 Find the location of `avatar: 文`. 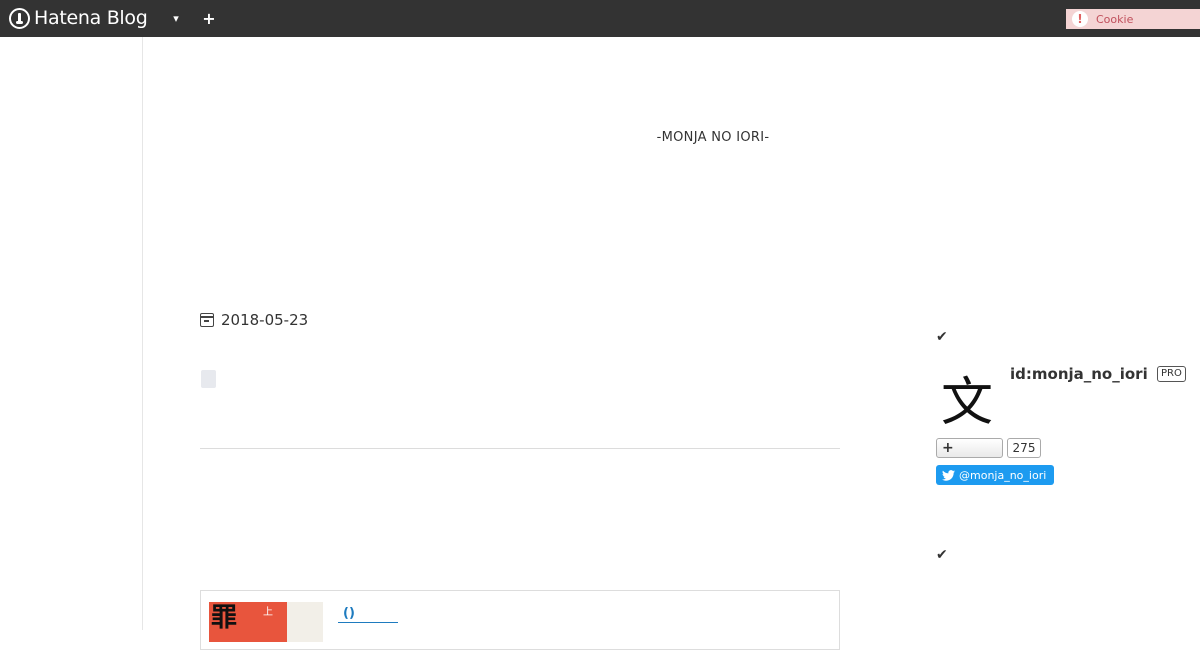

avatar: 文 is located at coordinates (967, 399).